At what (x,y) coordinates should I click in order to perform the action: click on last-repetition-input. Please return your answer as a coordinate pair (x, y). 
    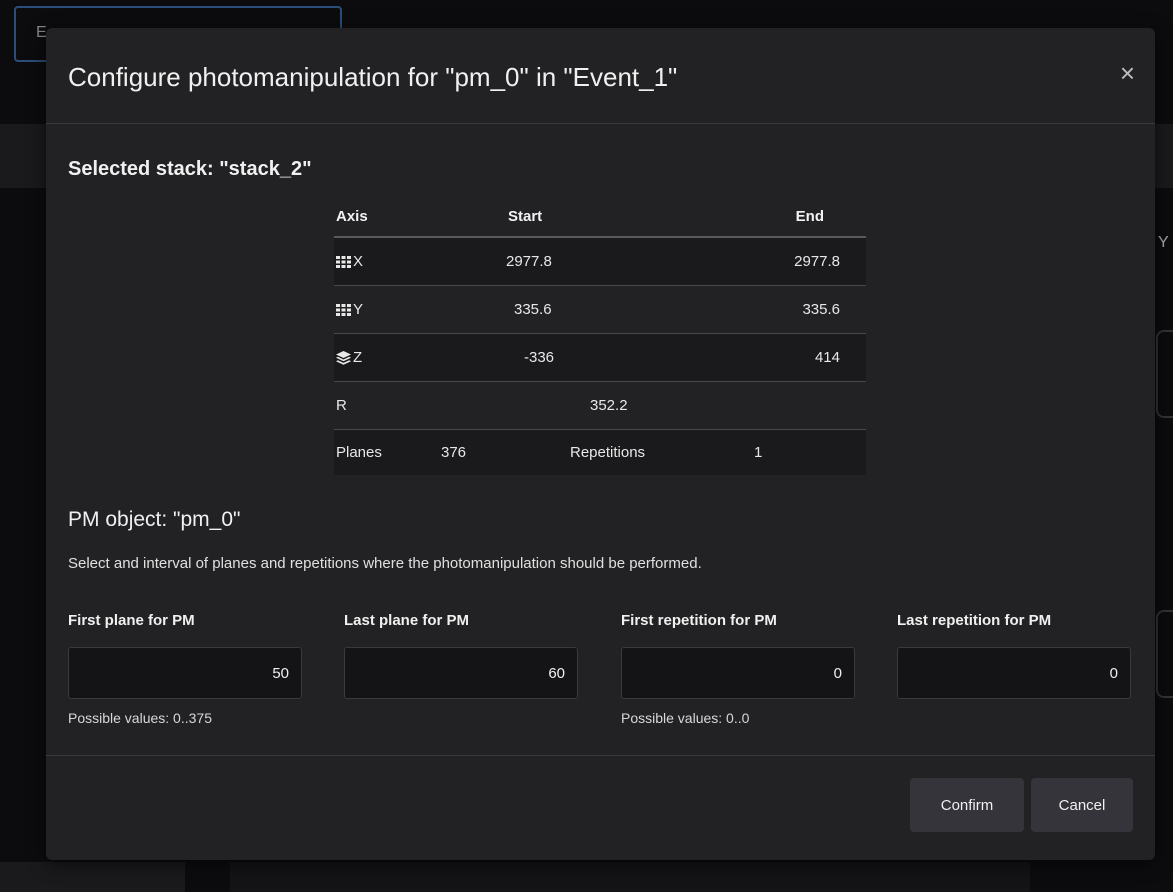
    Looking at the image, I should click on (1014, 673).